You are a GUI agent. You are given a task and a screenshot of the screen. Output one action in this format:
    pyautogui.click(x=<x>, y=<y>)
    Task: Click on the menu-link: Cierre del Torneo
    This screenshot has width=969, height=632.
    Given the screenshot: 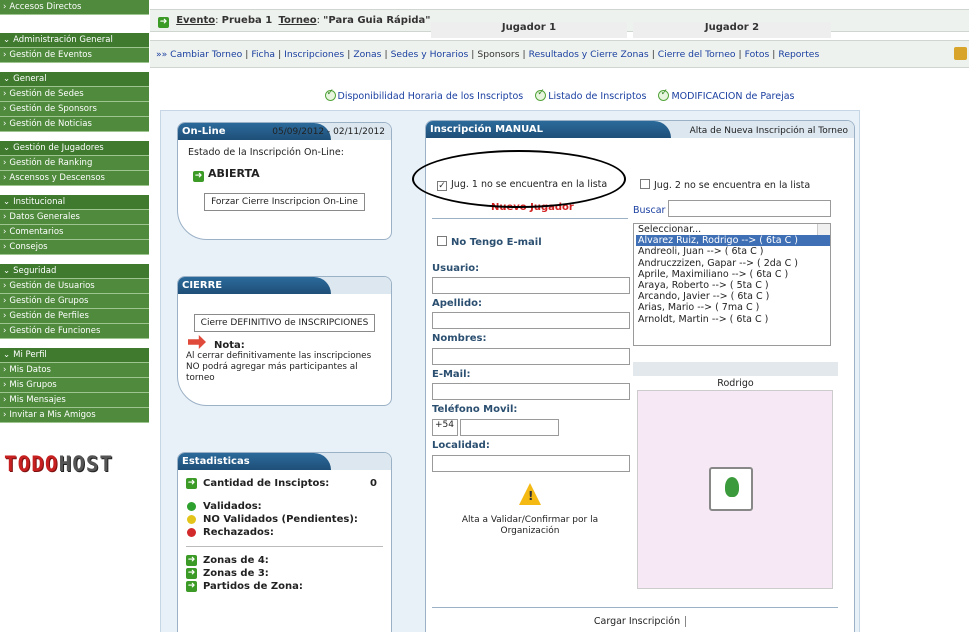 What is the action you would take?
    pyautogui.click(x=697, y=54)
    